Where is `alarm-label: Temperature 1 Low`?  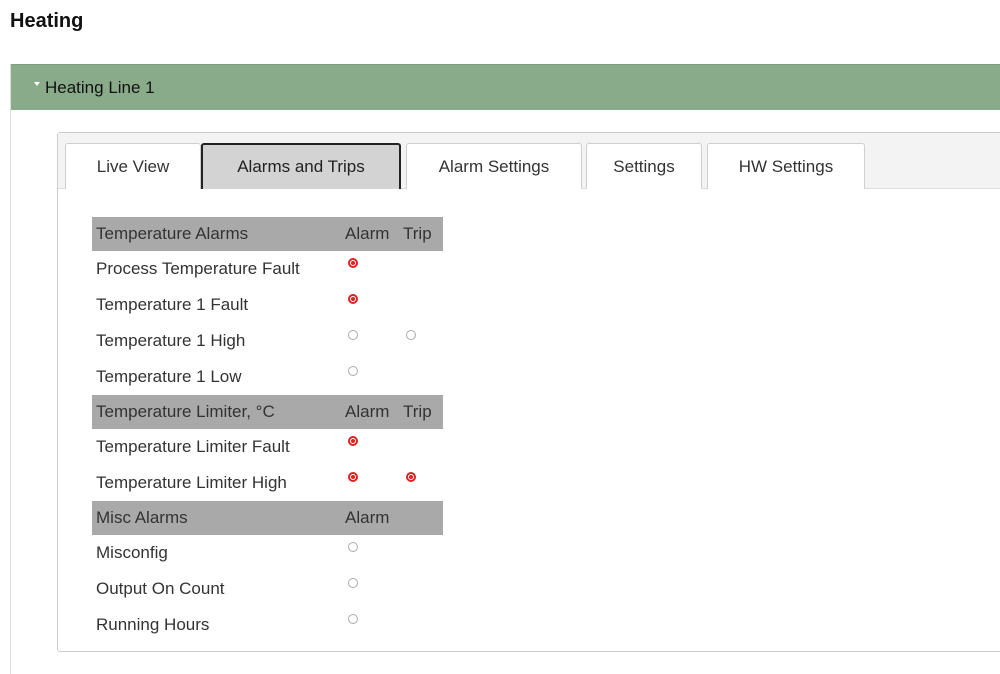
alarm-label: Temperature 1 Low is located at coordinates (169, 376).